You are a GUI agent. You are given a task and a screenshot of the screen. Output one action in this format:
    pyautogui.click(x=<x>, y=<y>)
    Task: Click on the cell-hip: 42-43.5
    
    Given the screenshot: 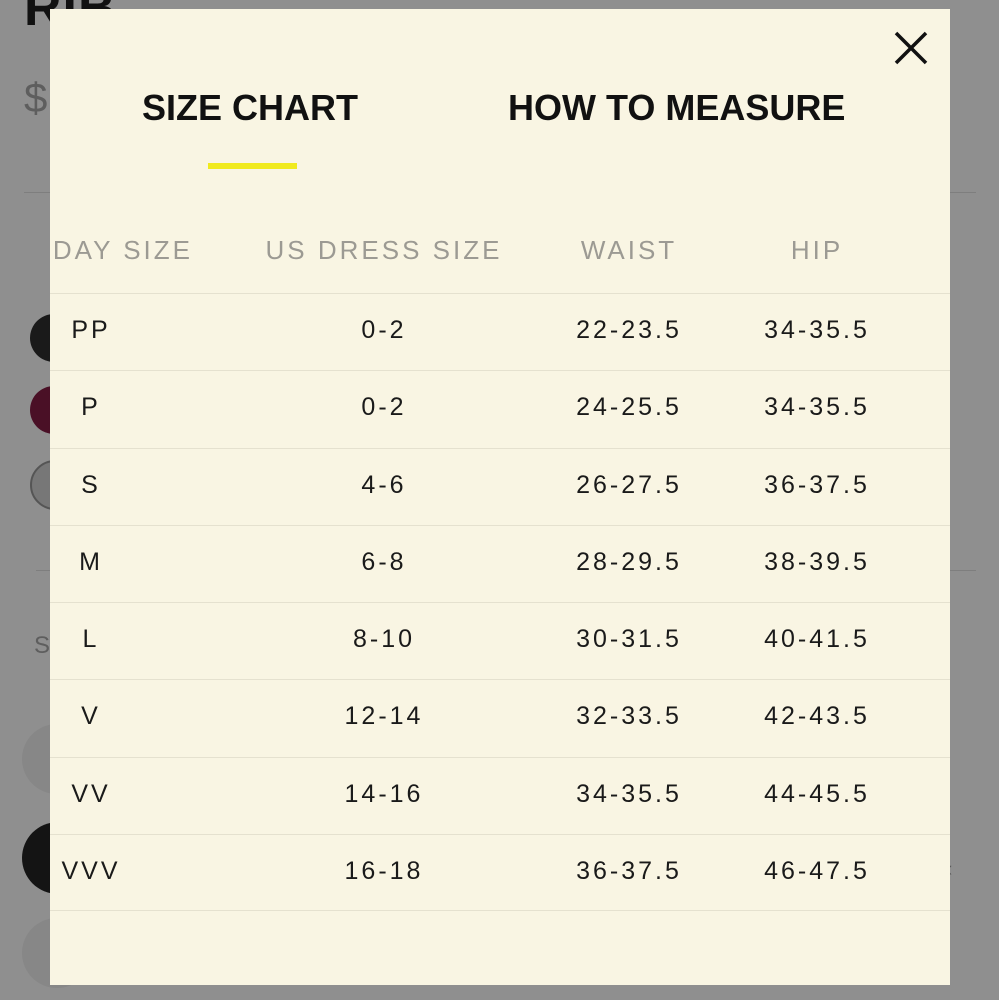 What is the action you would take?
    pyautogui.click(x=817, y=716)
    